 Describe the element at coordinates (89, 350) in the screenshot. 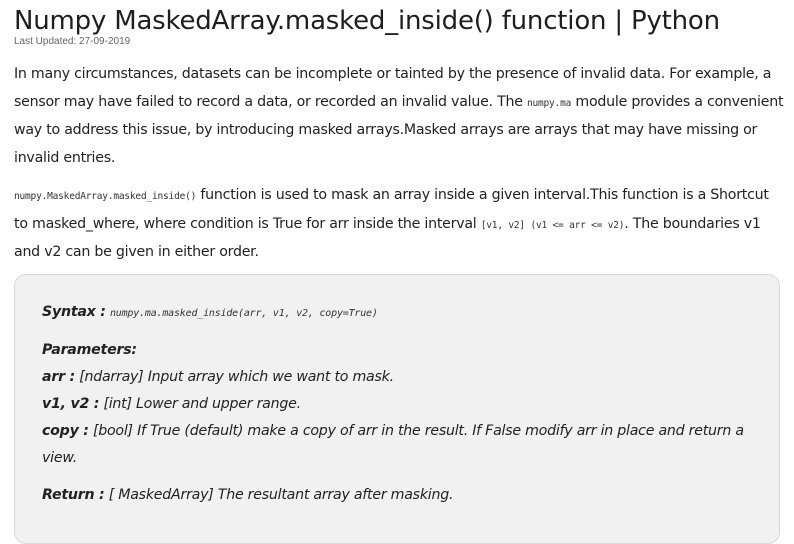

I see `parameters-label: Parameters:` at that location.